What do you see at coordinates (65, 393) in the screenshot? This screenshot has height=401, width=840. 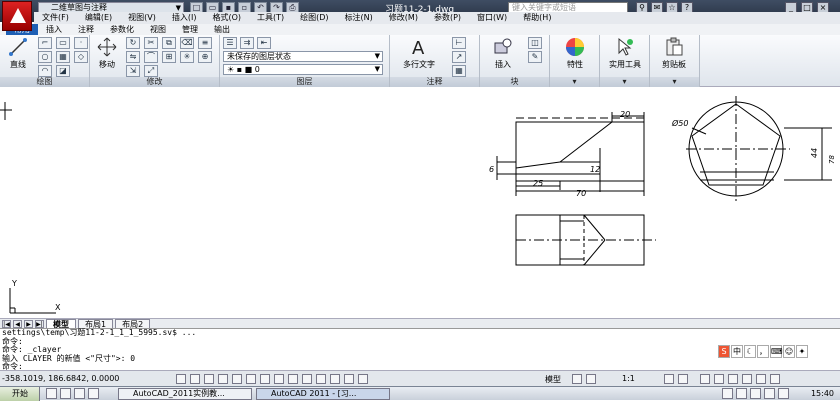 I see `browser-icon` at bounding box center [65, 393].